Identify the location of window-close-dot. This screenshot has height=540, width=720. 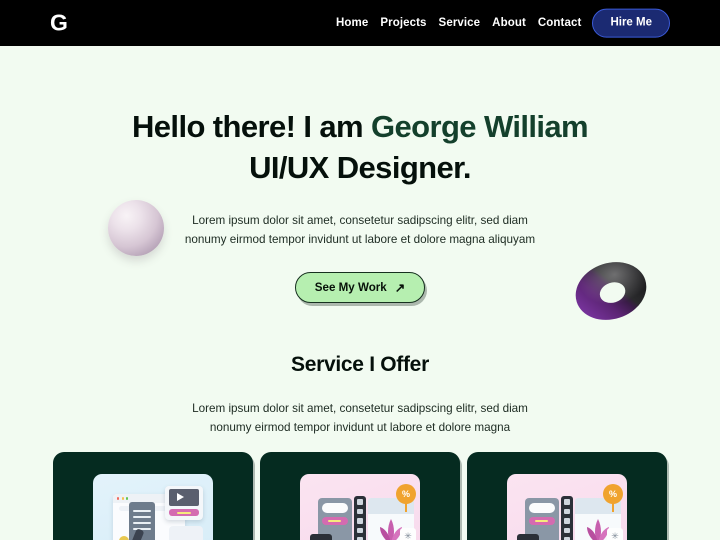
(118, 498).